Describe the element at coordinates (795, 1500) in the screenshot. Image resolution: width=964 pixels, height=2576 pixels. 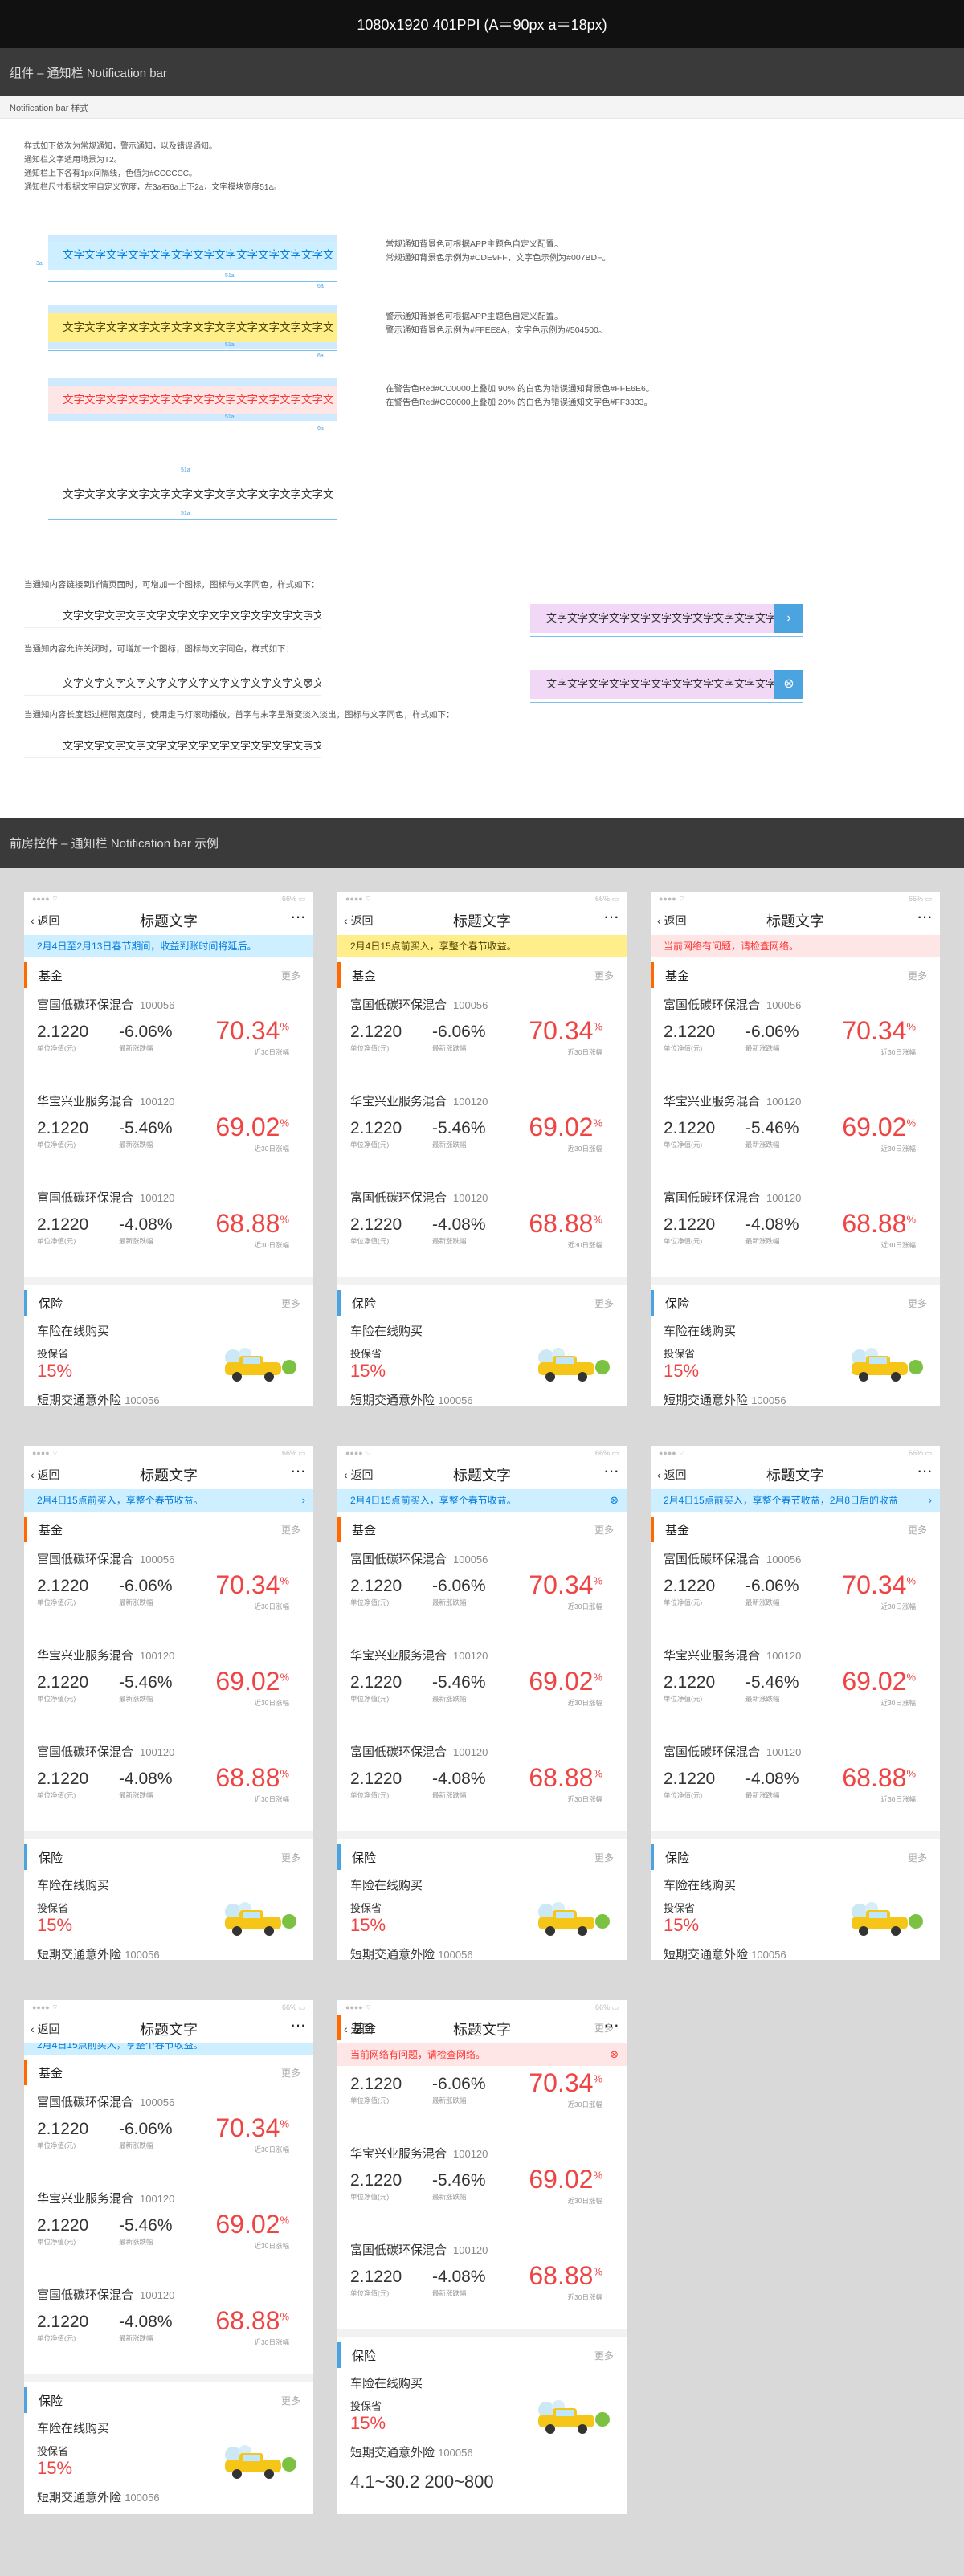
I see `notification-bar: 2月4日15点前买入，享整个春节收益，2月8日后的收益 ›` at that location.